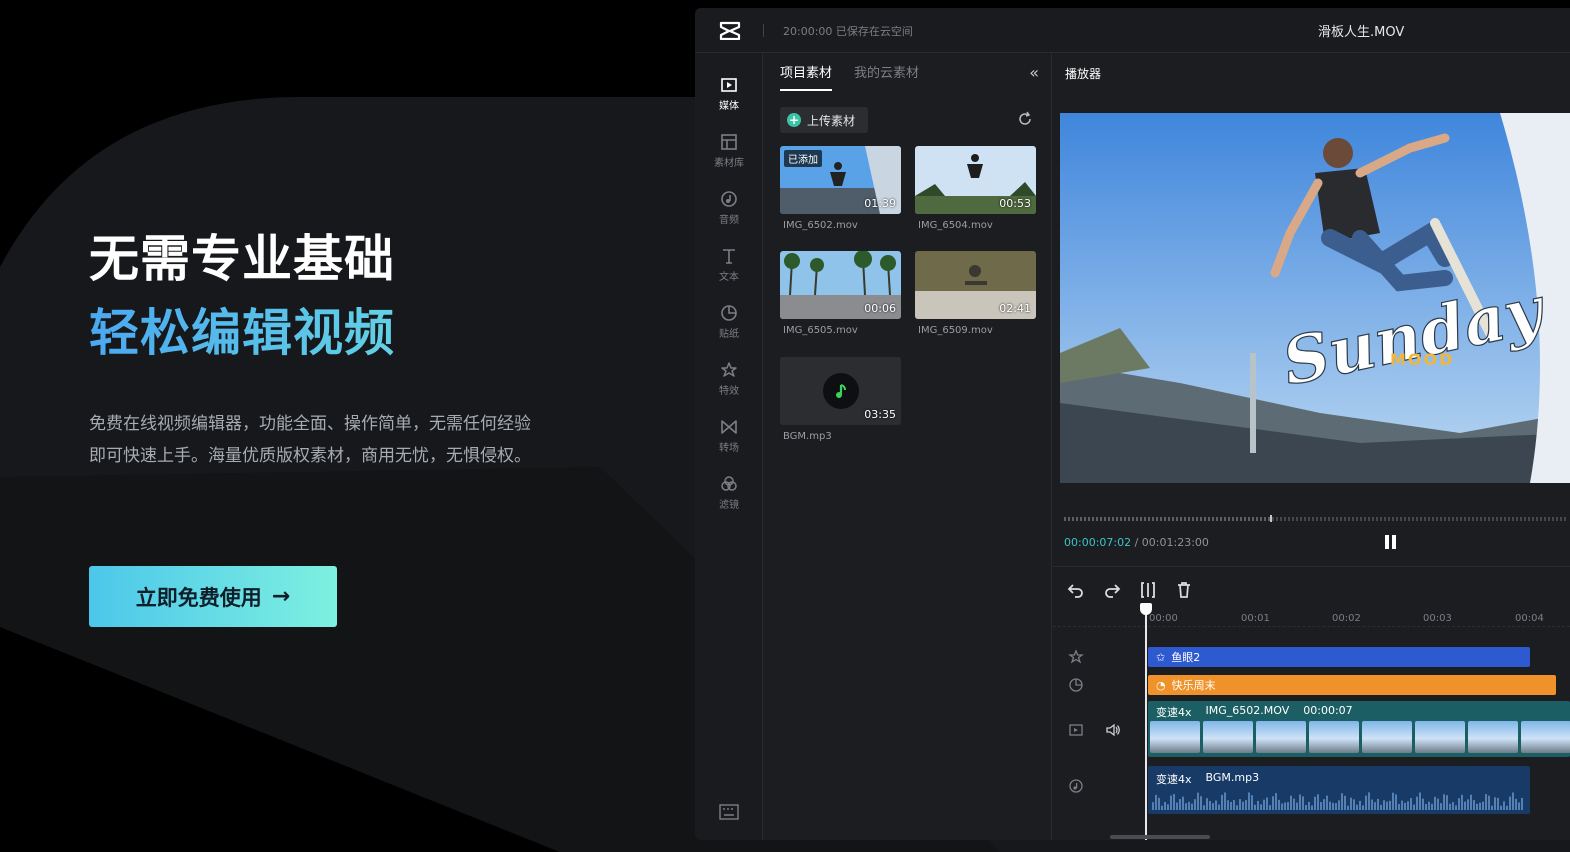 This screenshot has width=1570, height=852. Describe the element at coordinates (729, 369) in the screenshot. I see `effects-icon` at that location.